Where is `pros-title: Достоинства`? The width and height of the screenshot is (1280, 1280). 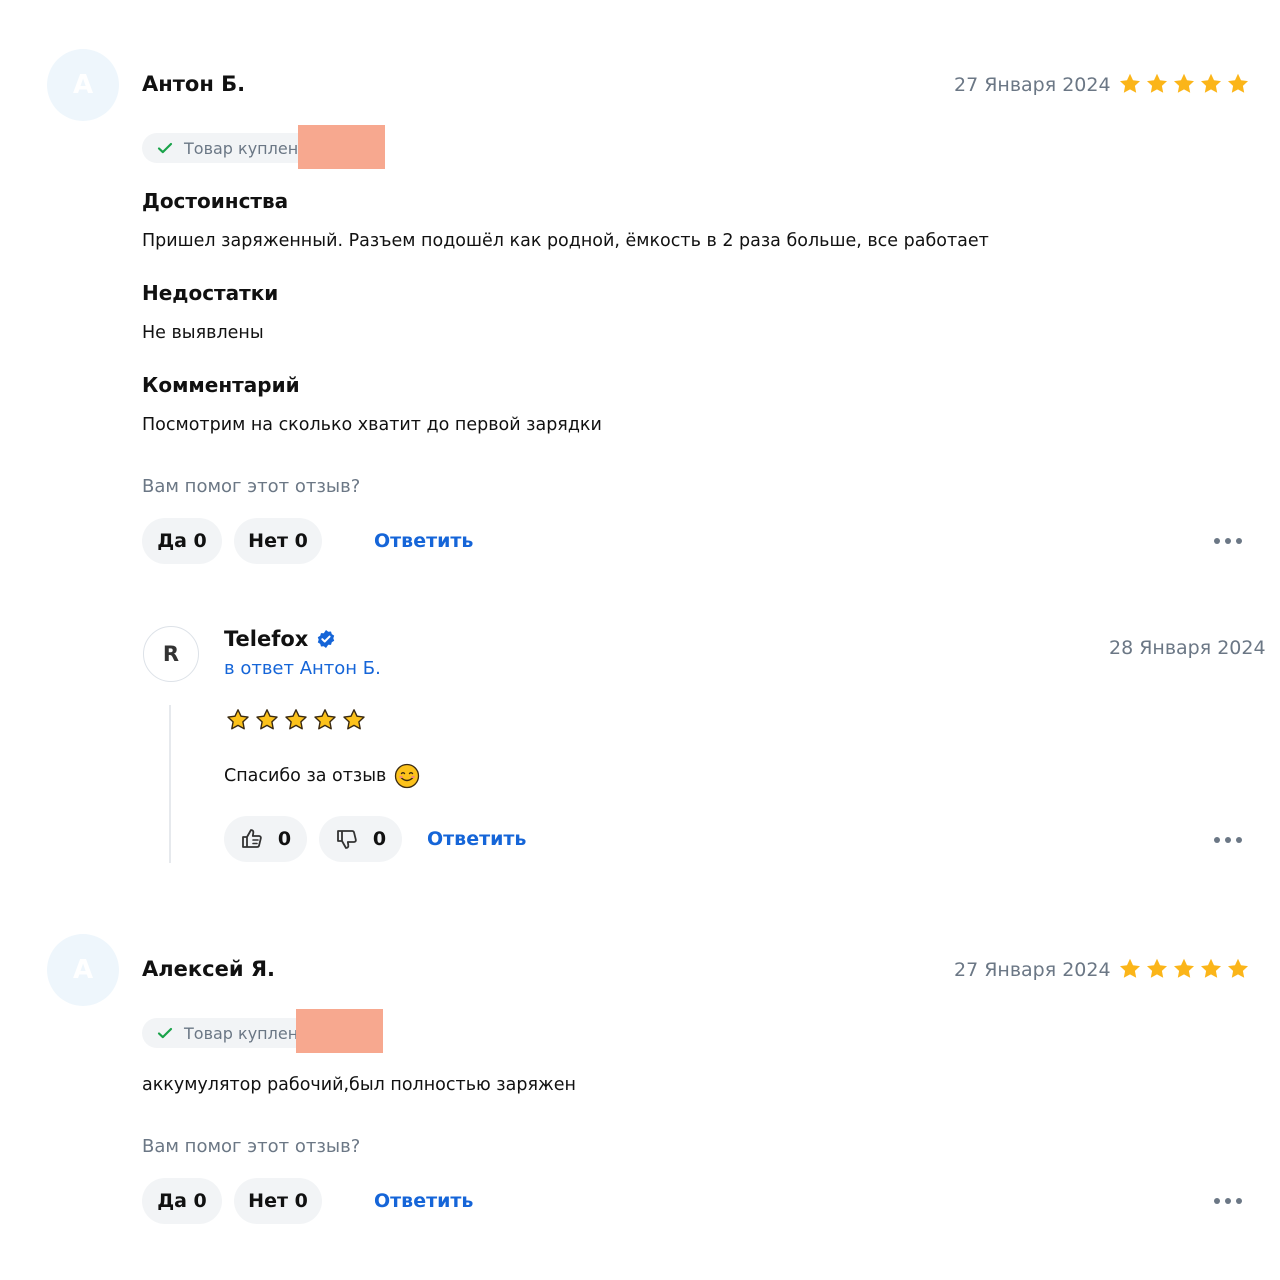
pros-title: Достоинства is located at coordinates (215, 201).